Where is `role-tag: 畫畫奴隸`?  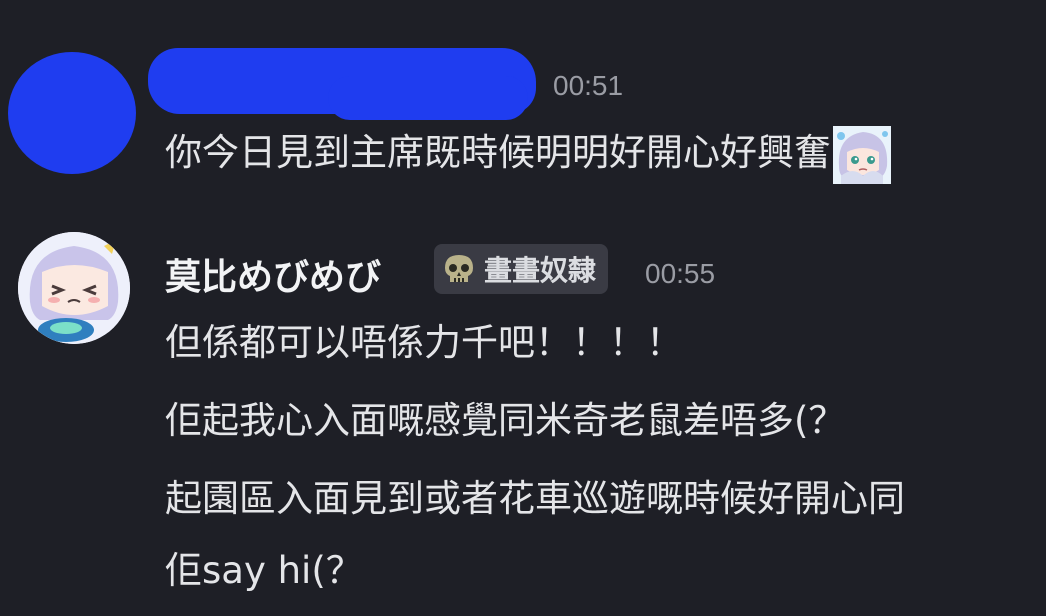 role-tag: 畫畫奴隸 is located at coordinates (521, 269).